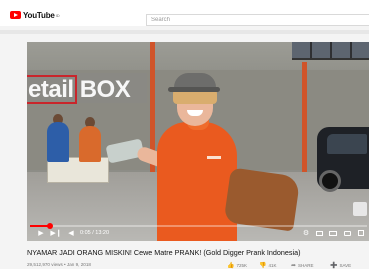 This screenshot has width=369, height=269. I want to click on theater-button, so click(333, 233).